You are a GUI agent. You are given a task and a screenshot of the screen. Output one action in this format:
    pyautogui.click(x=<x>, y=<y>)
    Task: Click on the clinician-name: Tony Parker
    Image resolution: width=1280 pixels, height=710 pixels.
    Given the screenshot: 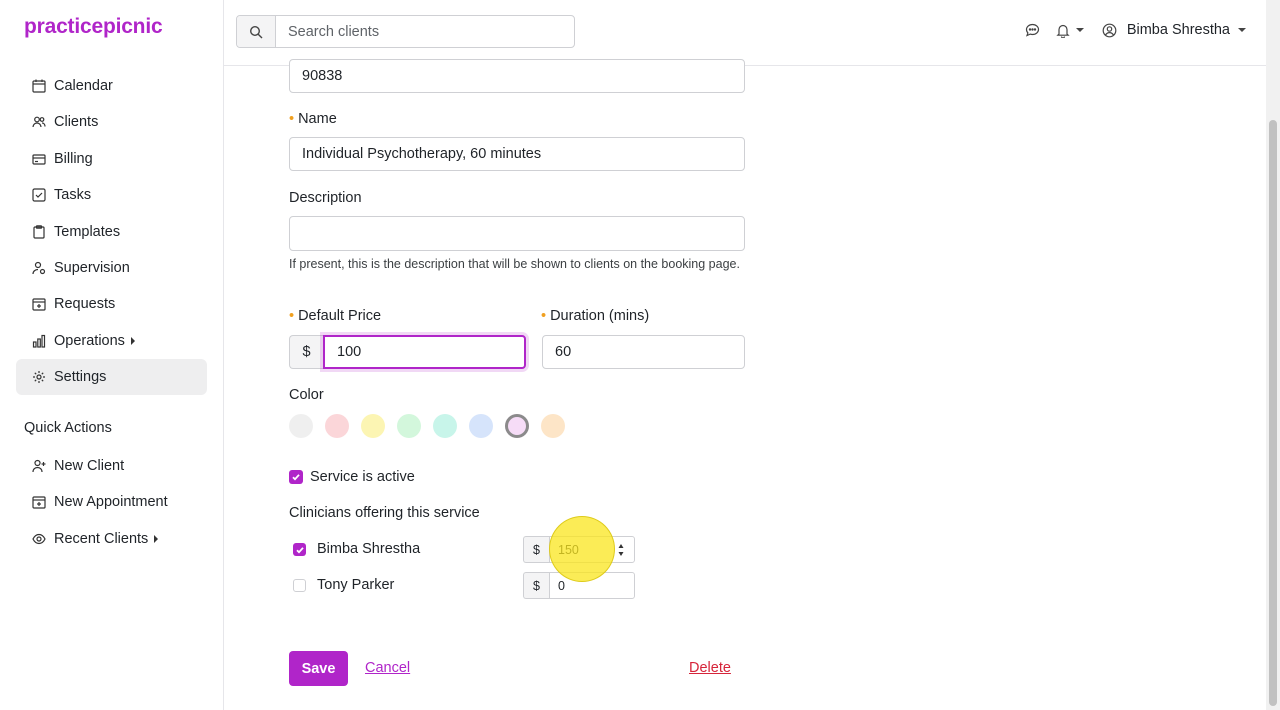 What is the action you would take?
    pyautogui.click(x=356, y=585)
    